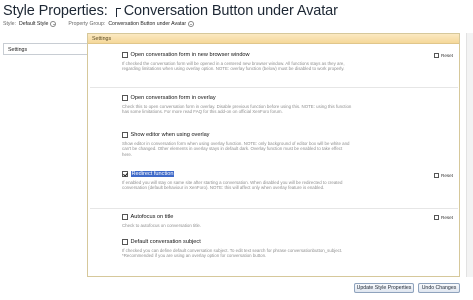 The width and height of the screenshot is (473, 300). I want to click on option-title: Default conversation subject, so click(165, 242).